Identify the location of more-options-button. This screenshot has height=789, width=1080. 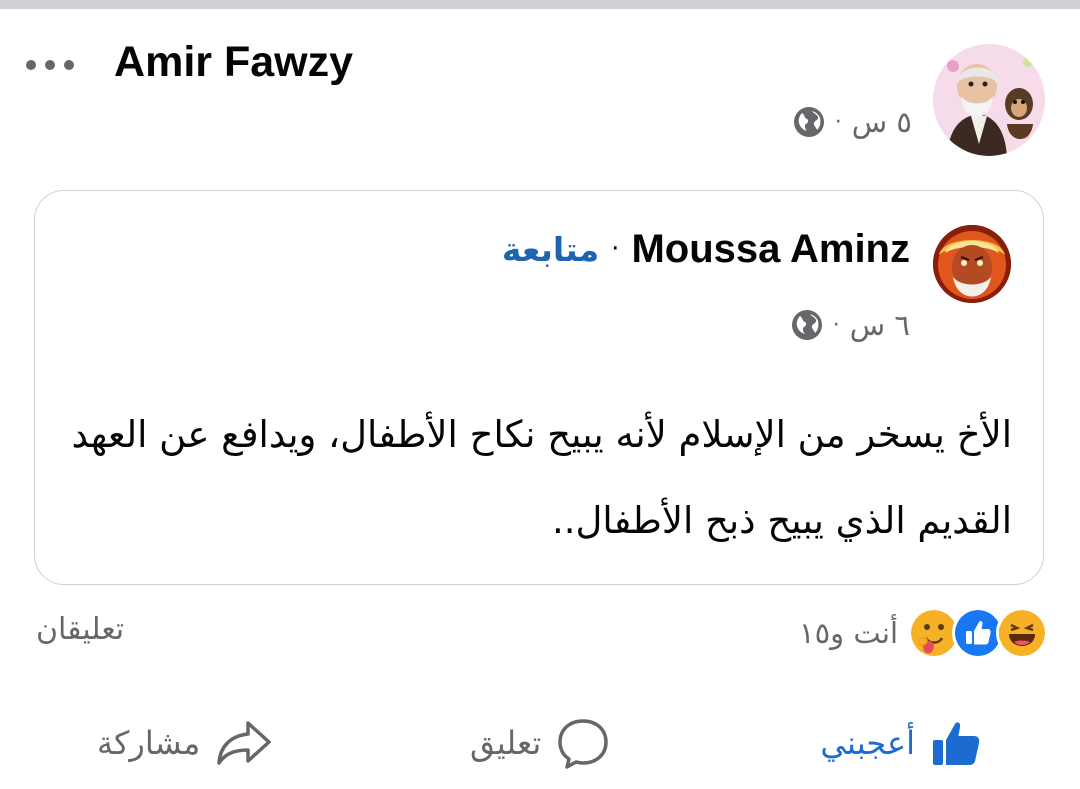
(56, 65).